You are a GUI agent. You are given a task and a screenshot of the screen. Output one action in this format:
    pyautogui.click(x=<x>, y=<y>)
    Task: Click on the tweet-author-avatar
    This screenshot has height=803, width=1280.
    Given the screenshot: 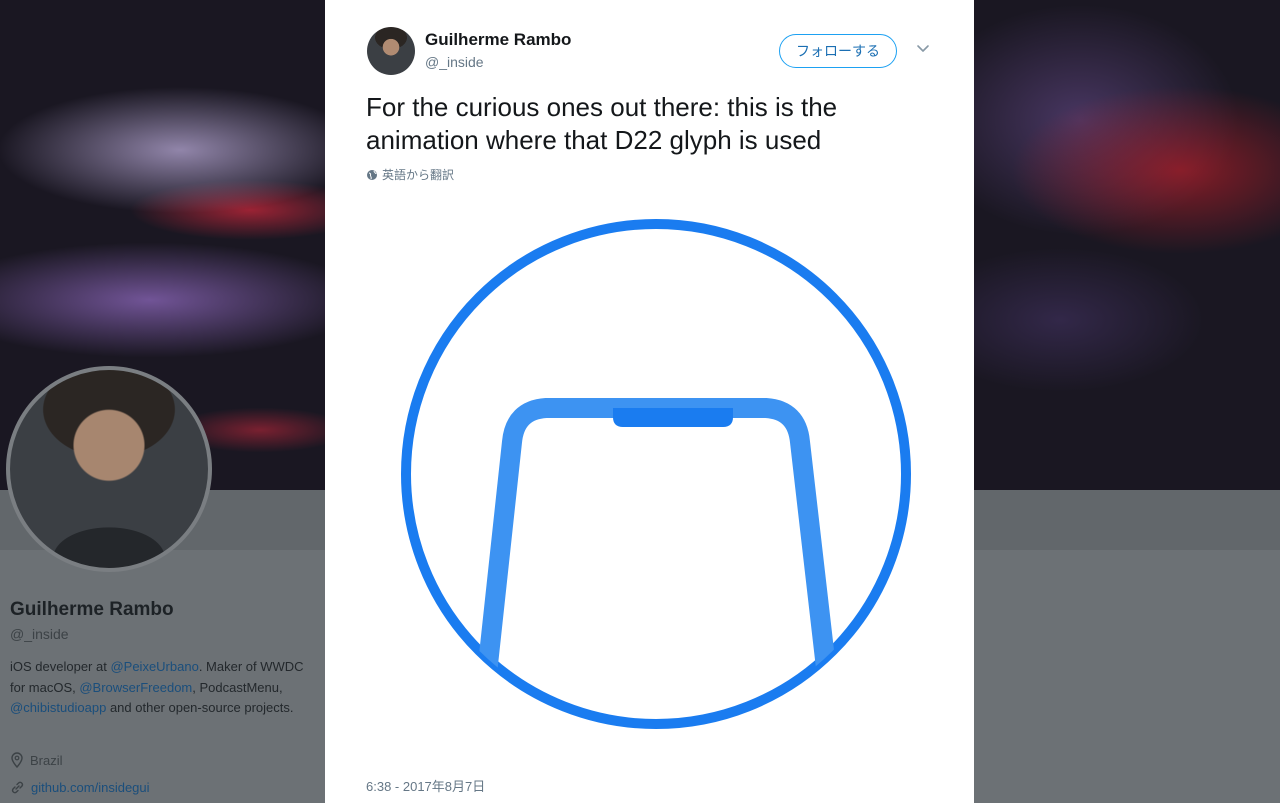 What is the action you would take?
    pyautogui.click(x=391, y=51)
    